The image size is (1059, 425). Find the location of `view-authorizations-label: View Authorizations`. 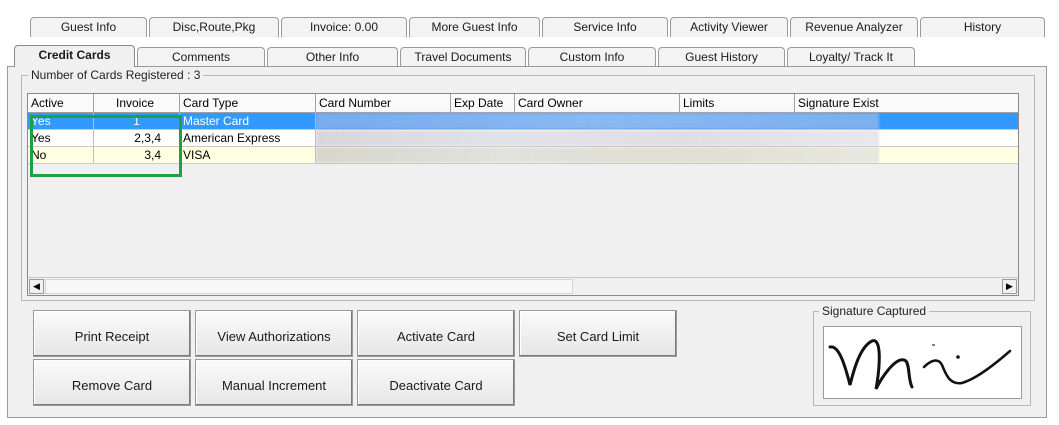

view-authorizations-label: View Authorizations is located at coordinates (274, 336).